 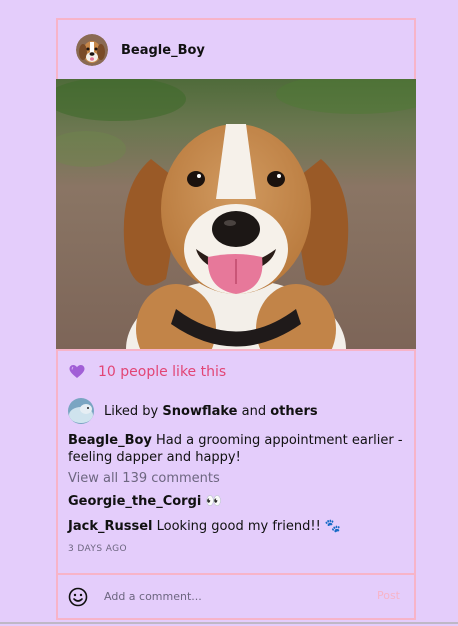 What do you see at coordinates (162, 372) in the screenshot?
I see `likes-count-text: 10 people like this` at bounding box center [162, 372].